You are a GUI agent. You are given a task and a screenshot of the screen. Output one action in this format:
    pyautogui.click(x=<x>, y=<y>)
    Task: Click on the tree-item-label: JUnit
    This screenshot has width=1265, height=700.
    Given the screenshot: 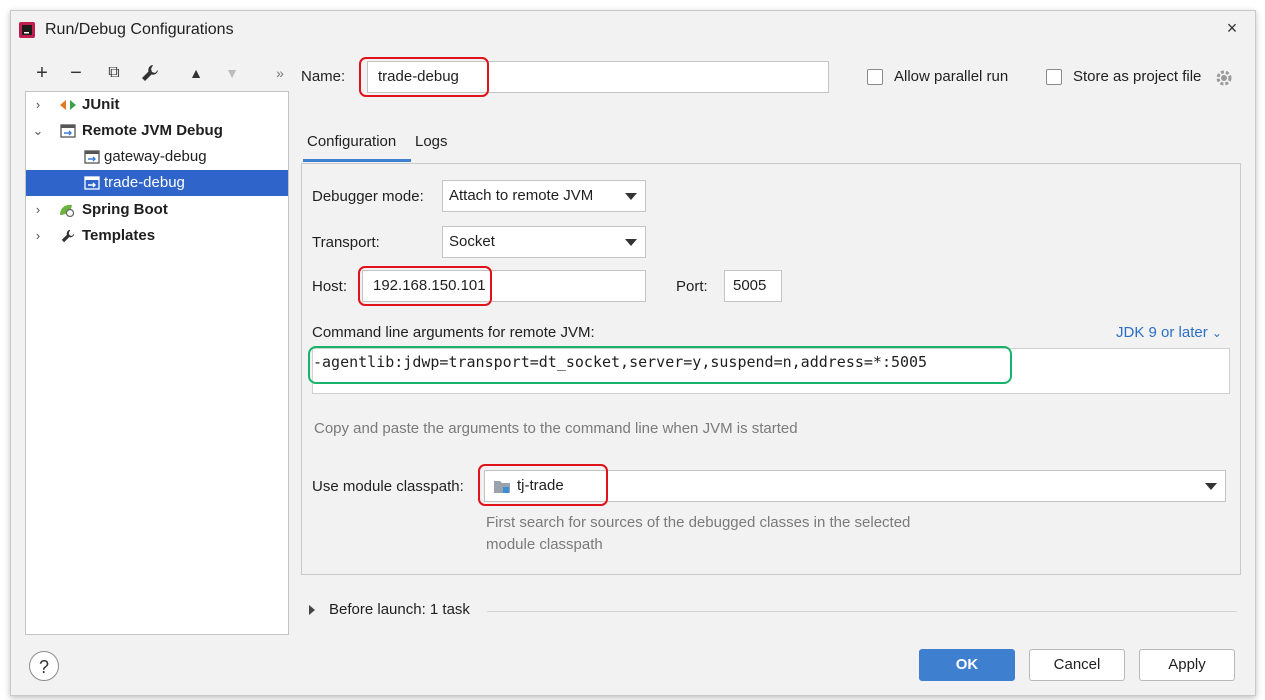 What is the action you would take?
    pyautogui.click(x=101, y=104)
    